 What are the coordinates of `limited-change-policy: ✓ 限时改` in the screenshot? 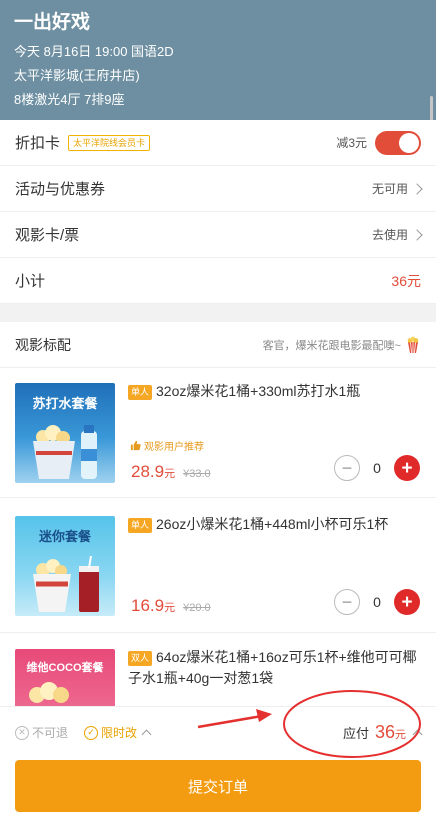 It's located at (118, 732).